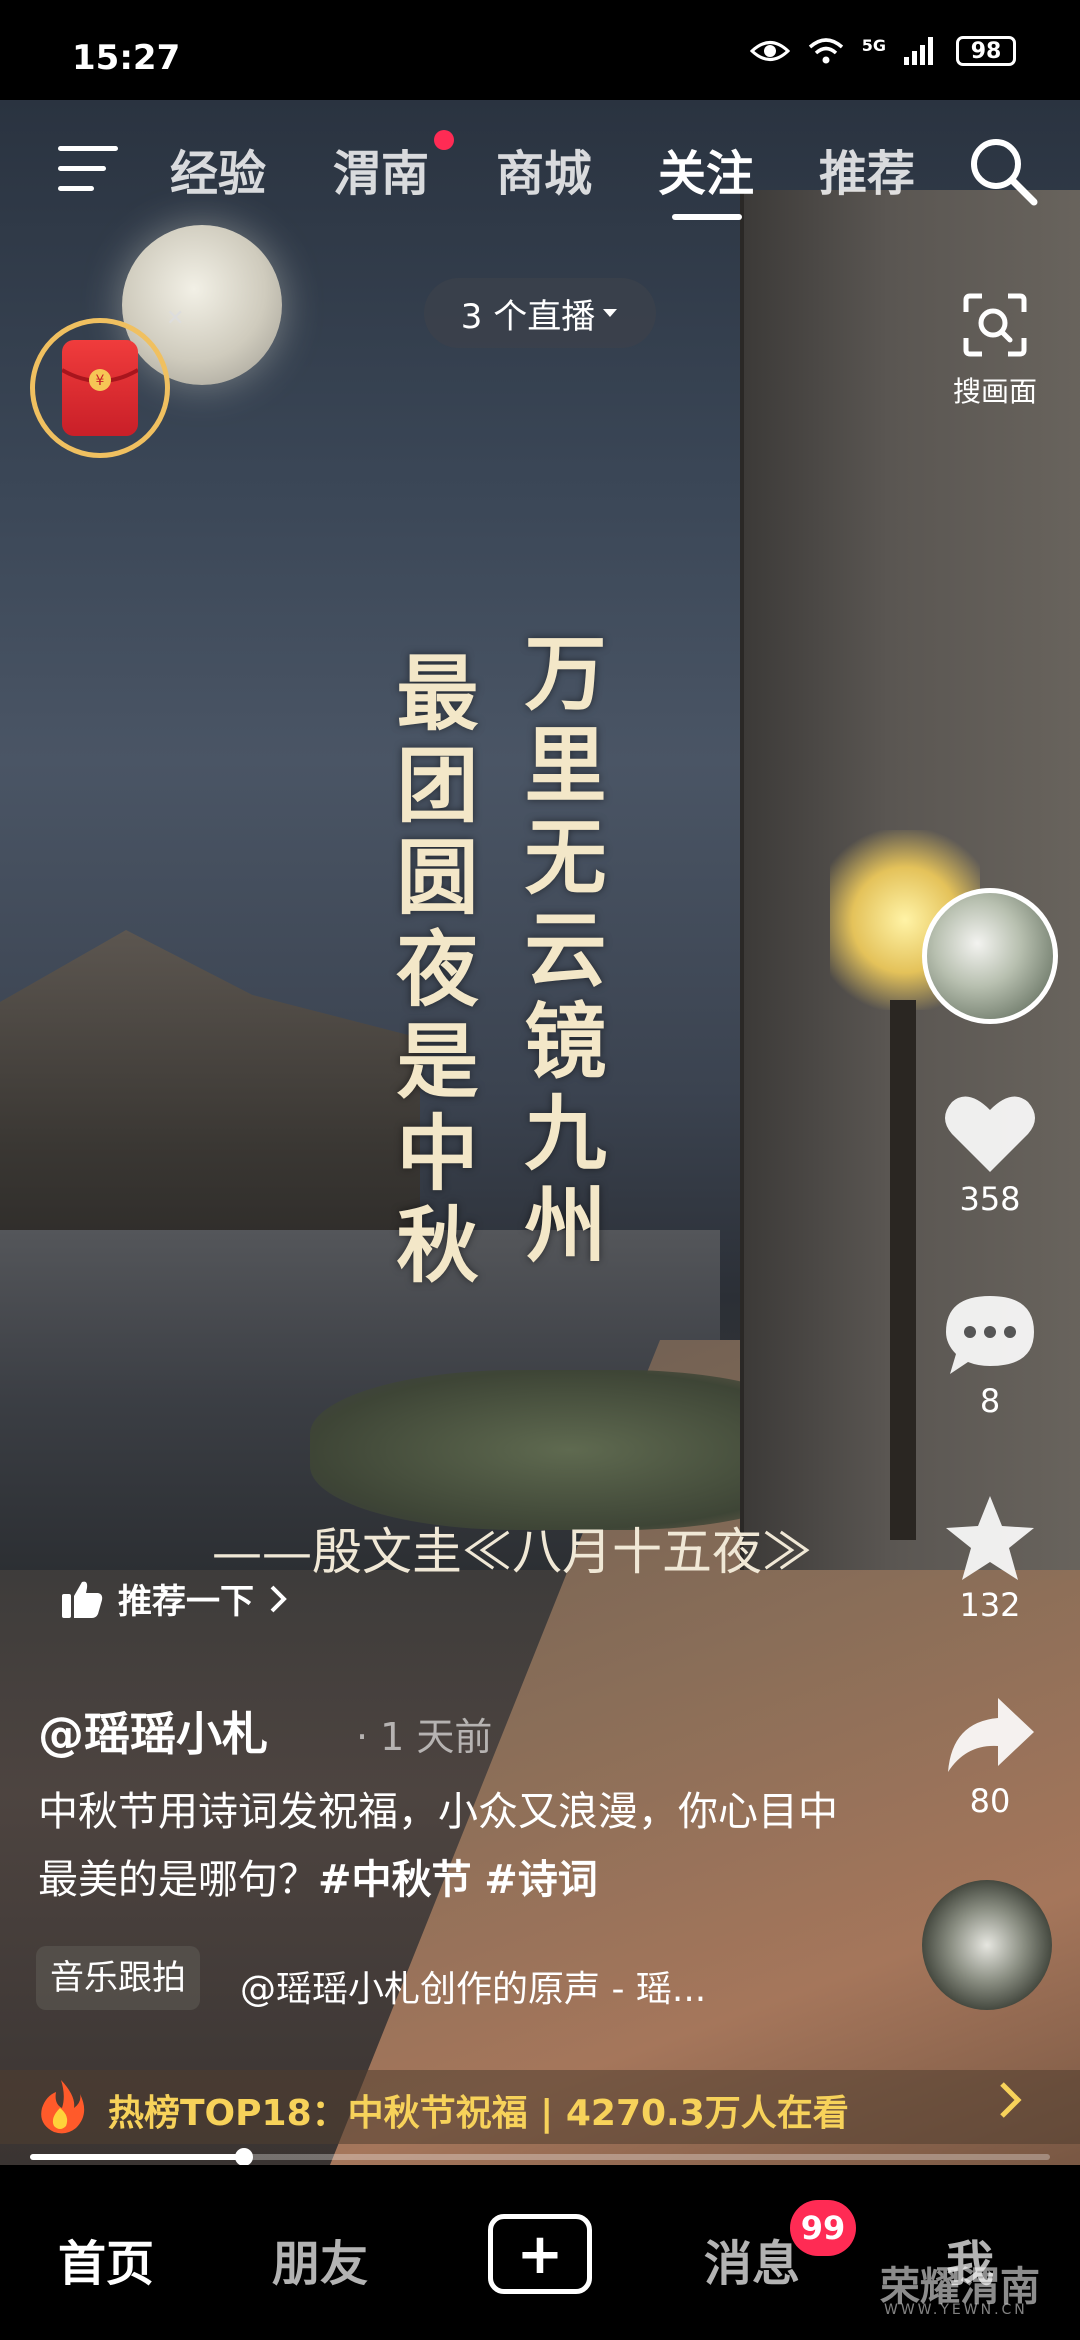 Image resolution: width=1080 pixels, height=2340 pixels. What do you see at coordinates (118, 1978) in the screenshot?
I see `music-follow-tag: 音乐跟拍` at bounding box center [118, 1978].